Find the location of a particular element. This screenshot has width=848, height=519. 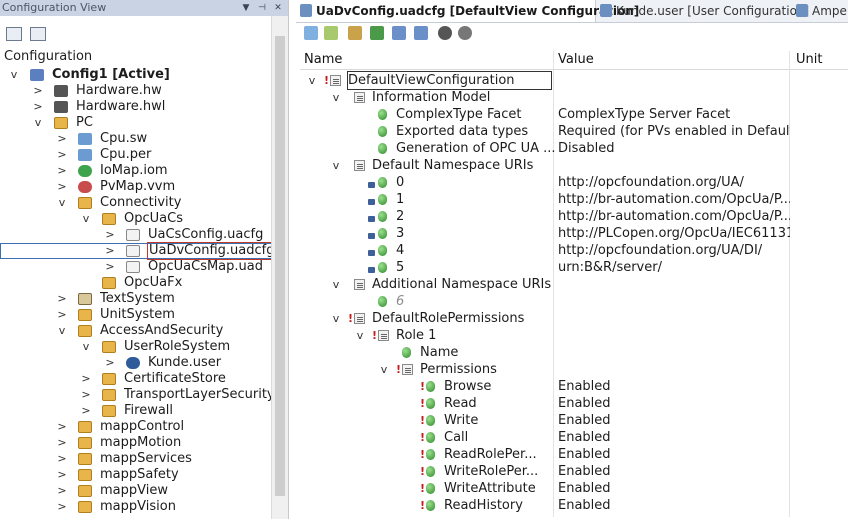

grid-row: v Default Namespace URIs is located at coordinates (574, 165).